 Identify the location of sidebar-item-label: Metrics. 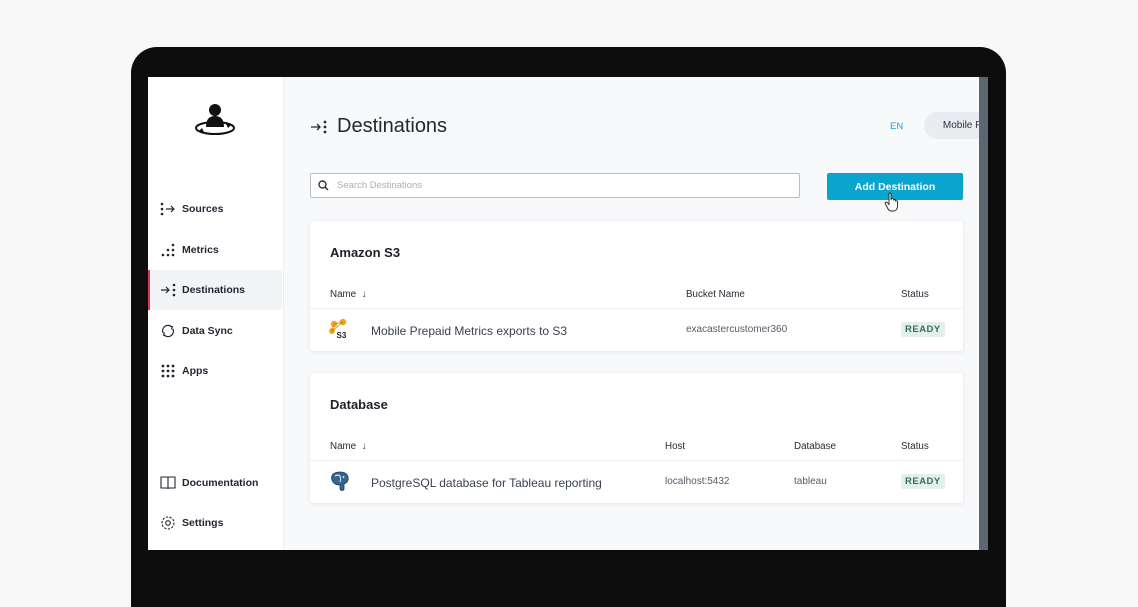
(200, 250).